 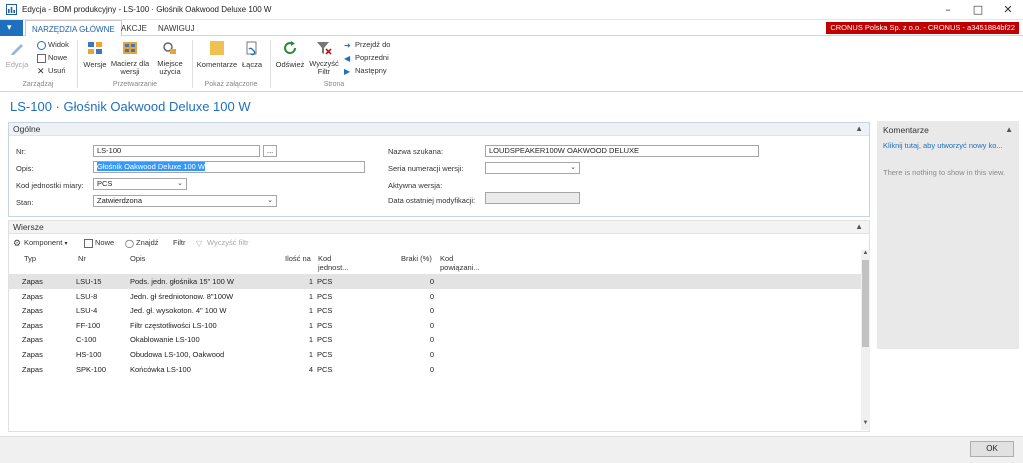 I want to click on lines-new-button: Nowe, so click(x=99, y=243).